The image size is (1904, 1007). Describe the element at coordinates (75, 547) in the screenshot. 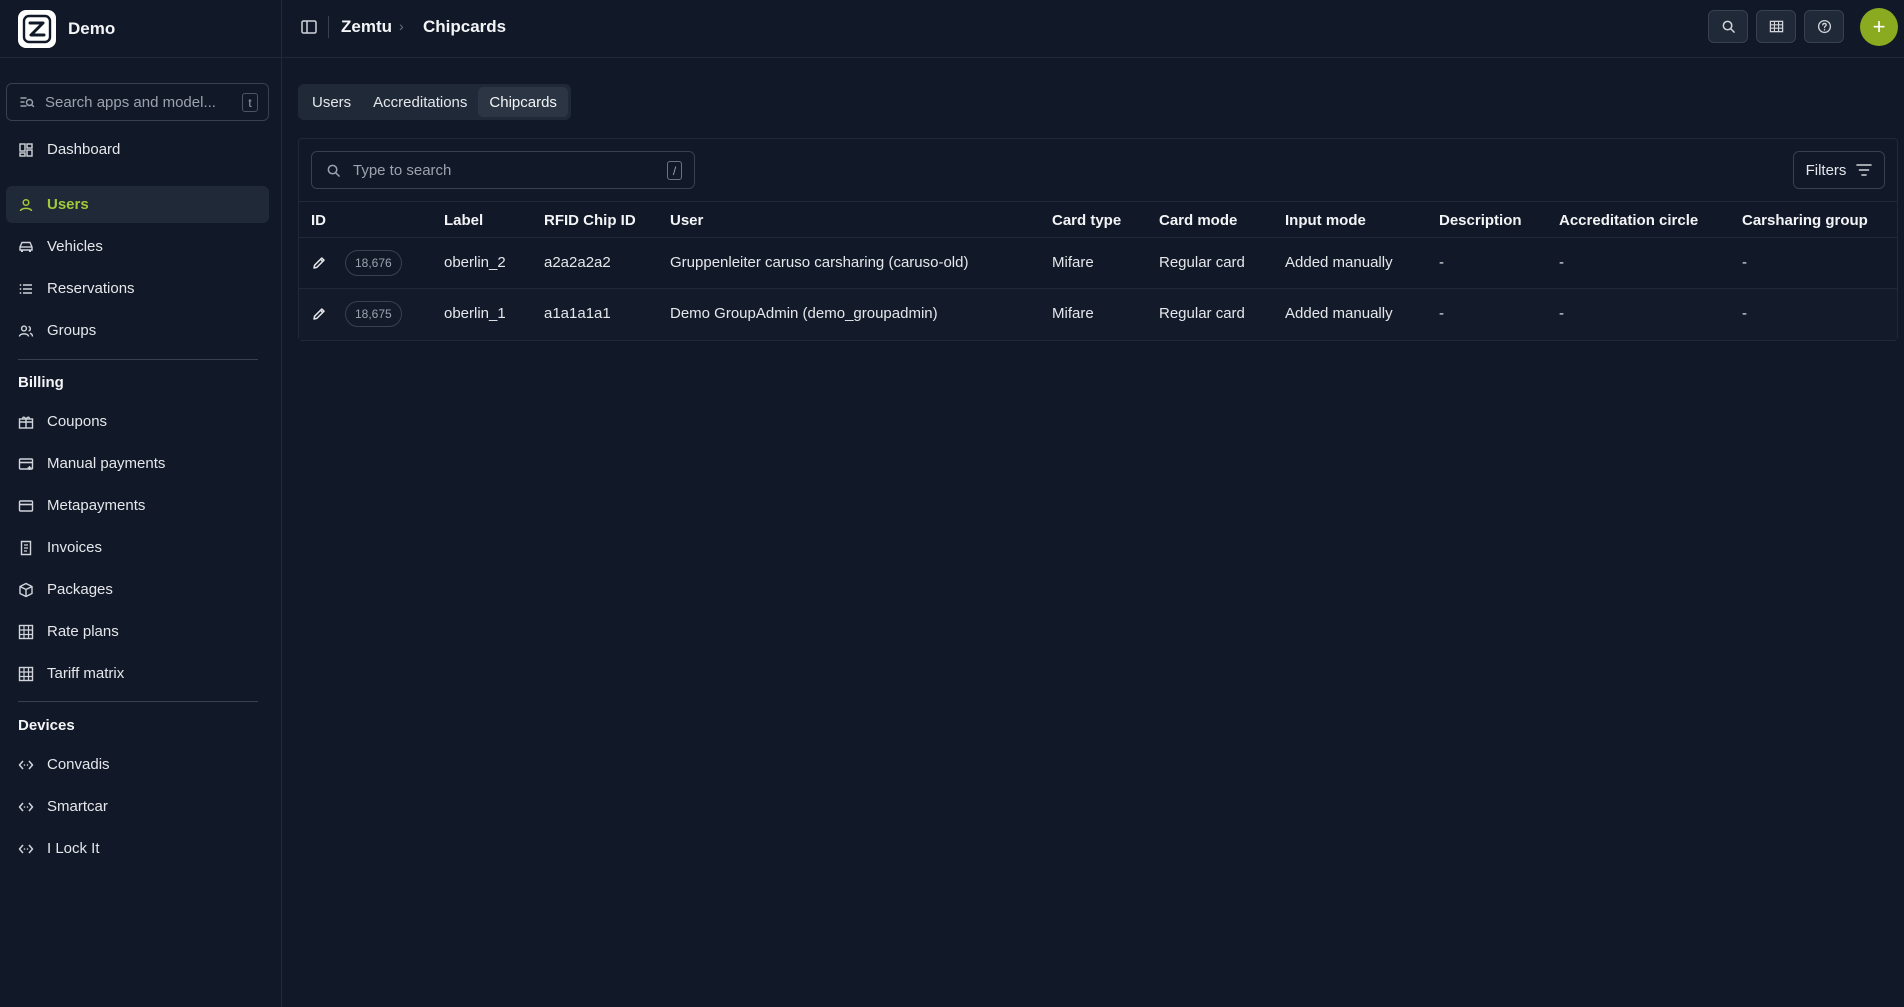

I see `sidebar-item-label: Invoices` at that location.